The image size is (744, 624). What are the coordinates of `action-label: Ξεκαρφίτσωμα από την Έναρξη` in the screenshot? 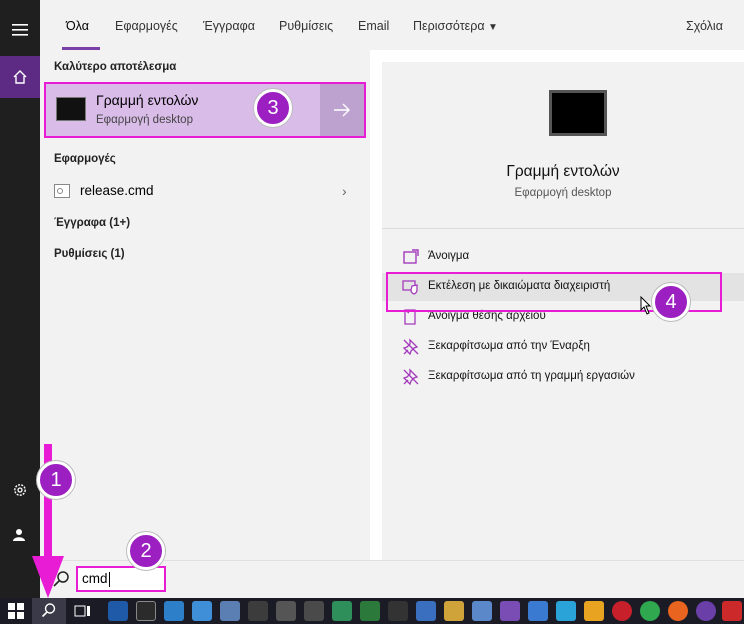 It's located at (509, 346).